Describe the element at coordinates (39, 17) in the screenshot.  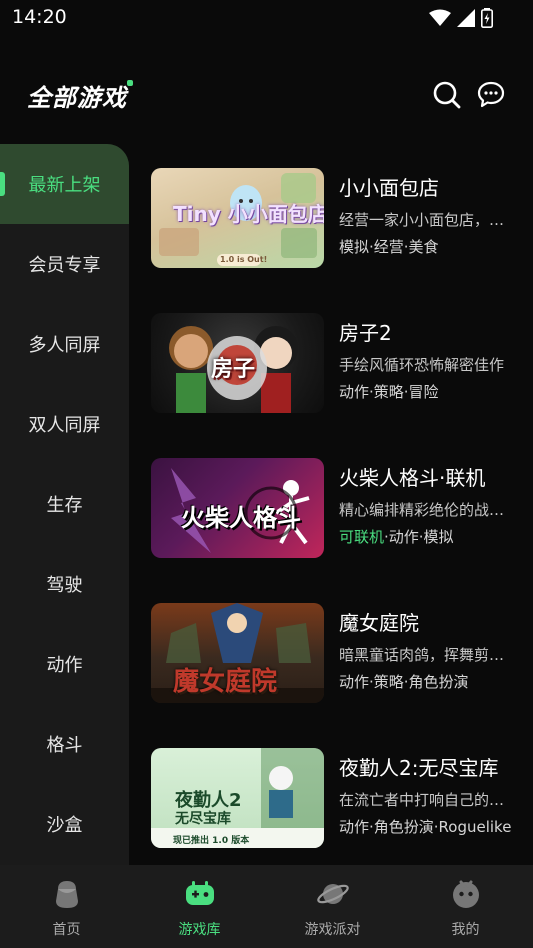
I see `status-time: 14:20` at that location.